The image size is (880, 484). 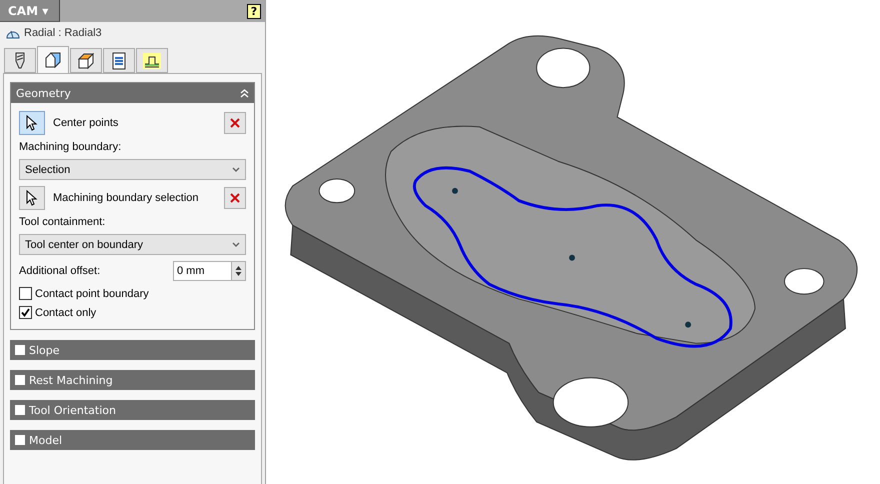 What do you see at coordinates (126, 198) in the screenshot?
I see `selection-label: Machining boundary selection` at bounding box center [126, 198].